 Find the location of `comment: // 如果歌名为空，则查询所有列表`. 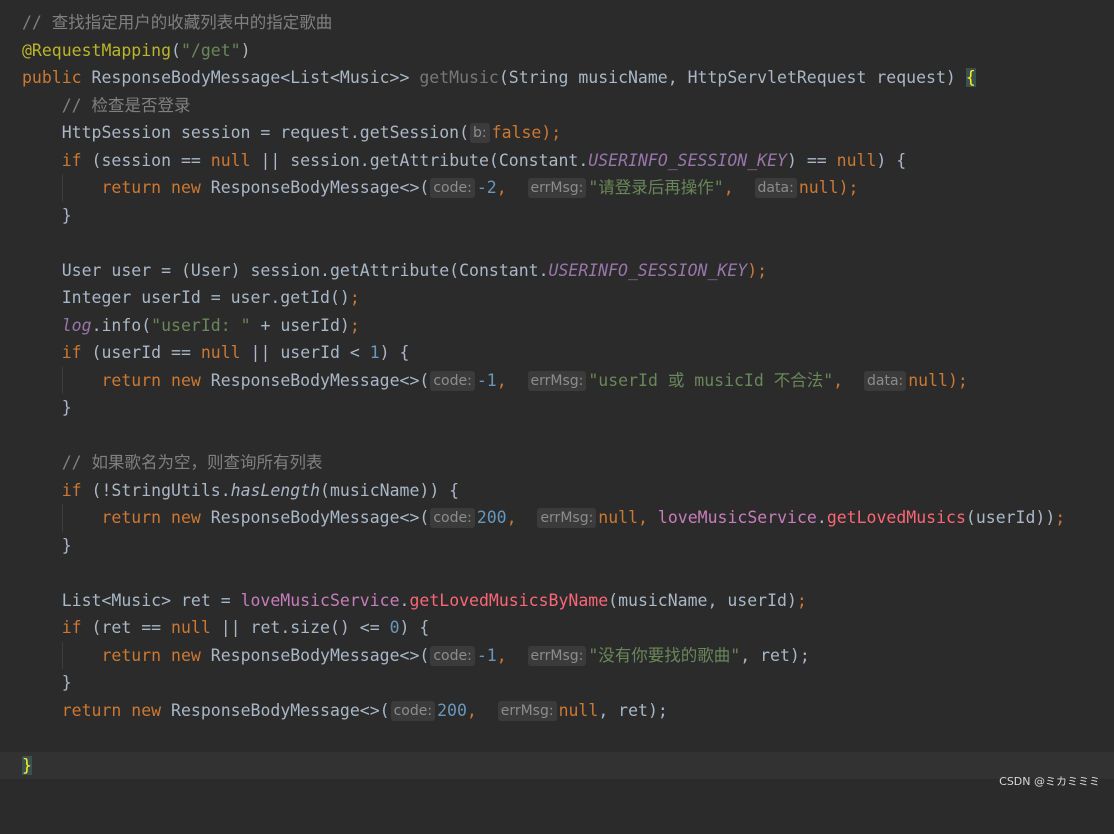

comment: // 如果歌名为空，则查询所有列表 is located at coordinates (192, 462).